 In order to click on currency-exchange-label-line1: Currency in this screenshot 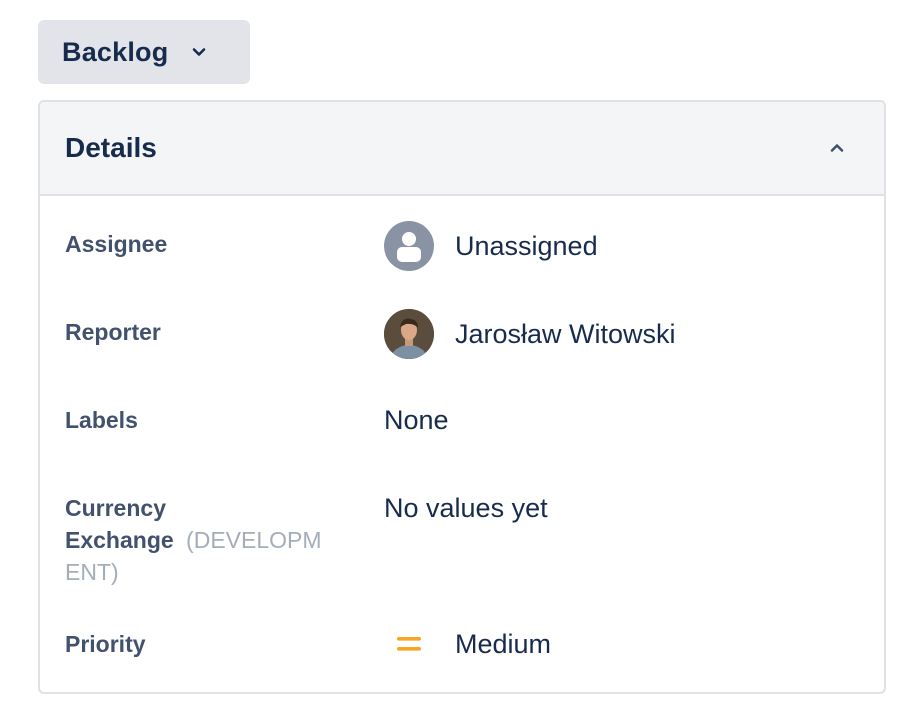, I will do `click(115, 508)`.